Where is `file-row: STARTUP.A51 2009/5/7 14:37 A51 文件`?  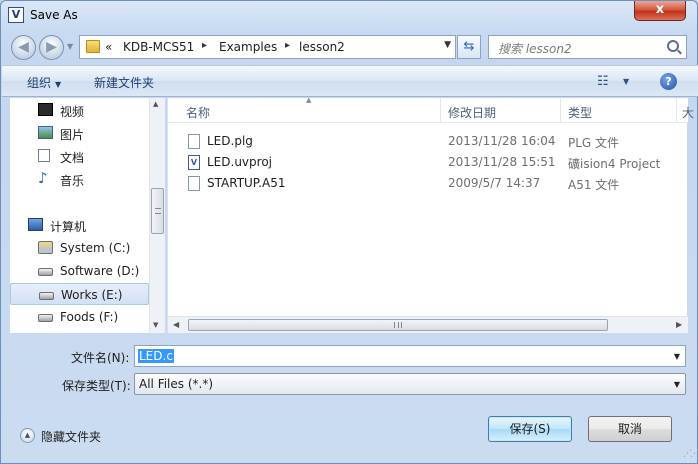 file-row: STARTUP.A51 2009/5/7 14:37 A51 文件 is located at coordinates (431, 183).